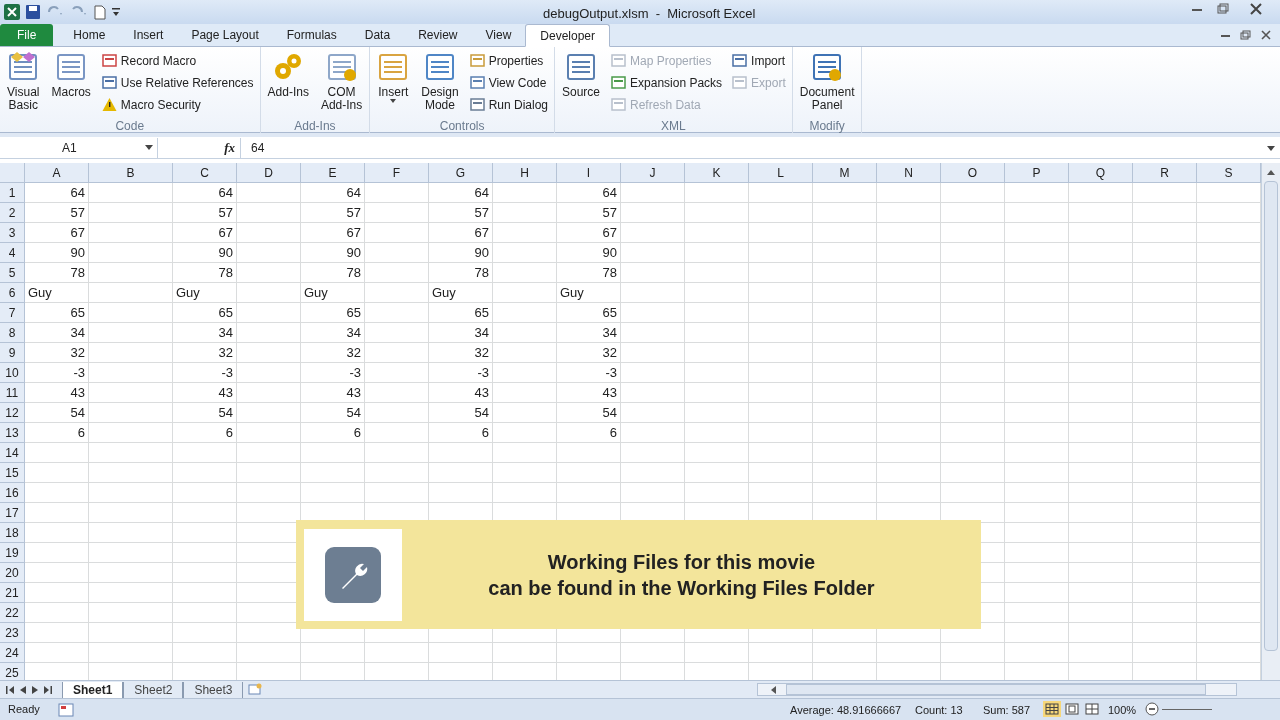 The width and height of the screenshot is (1280, 720). Describe the element at coordinates (23, 81) in the screenshot. I see `ribbon-button: Visual Basic` at that location.